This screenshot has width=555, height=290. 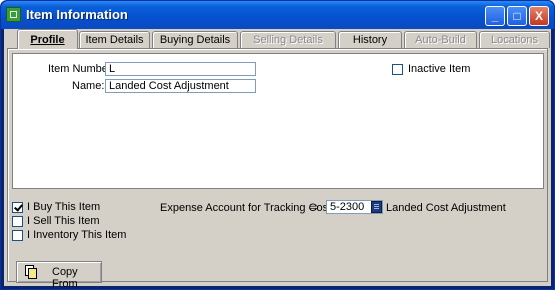 What do you see at coordinates (63, 221) in the screenshot?
I see `i-sell-label: I Sell This Item` at bounding box center [63, 221].